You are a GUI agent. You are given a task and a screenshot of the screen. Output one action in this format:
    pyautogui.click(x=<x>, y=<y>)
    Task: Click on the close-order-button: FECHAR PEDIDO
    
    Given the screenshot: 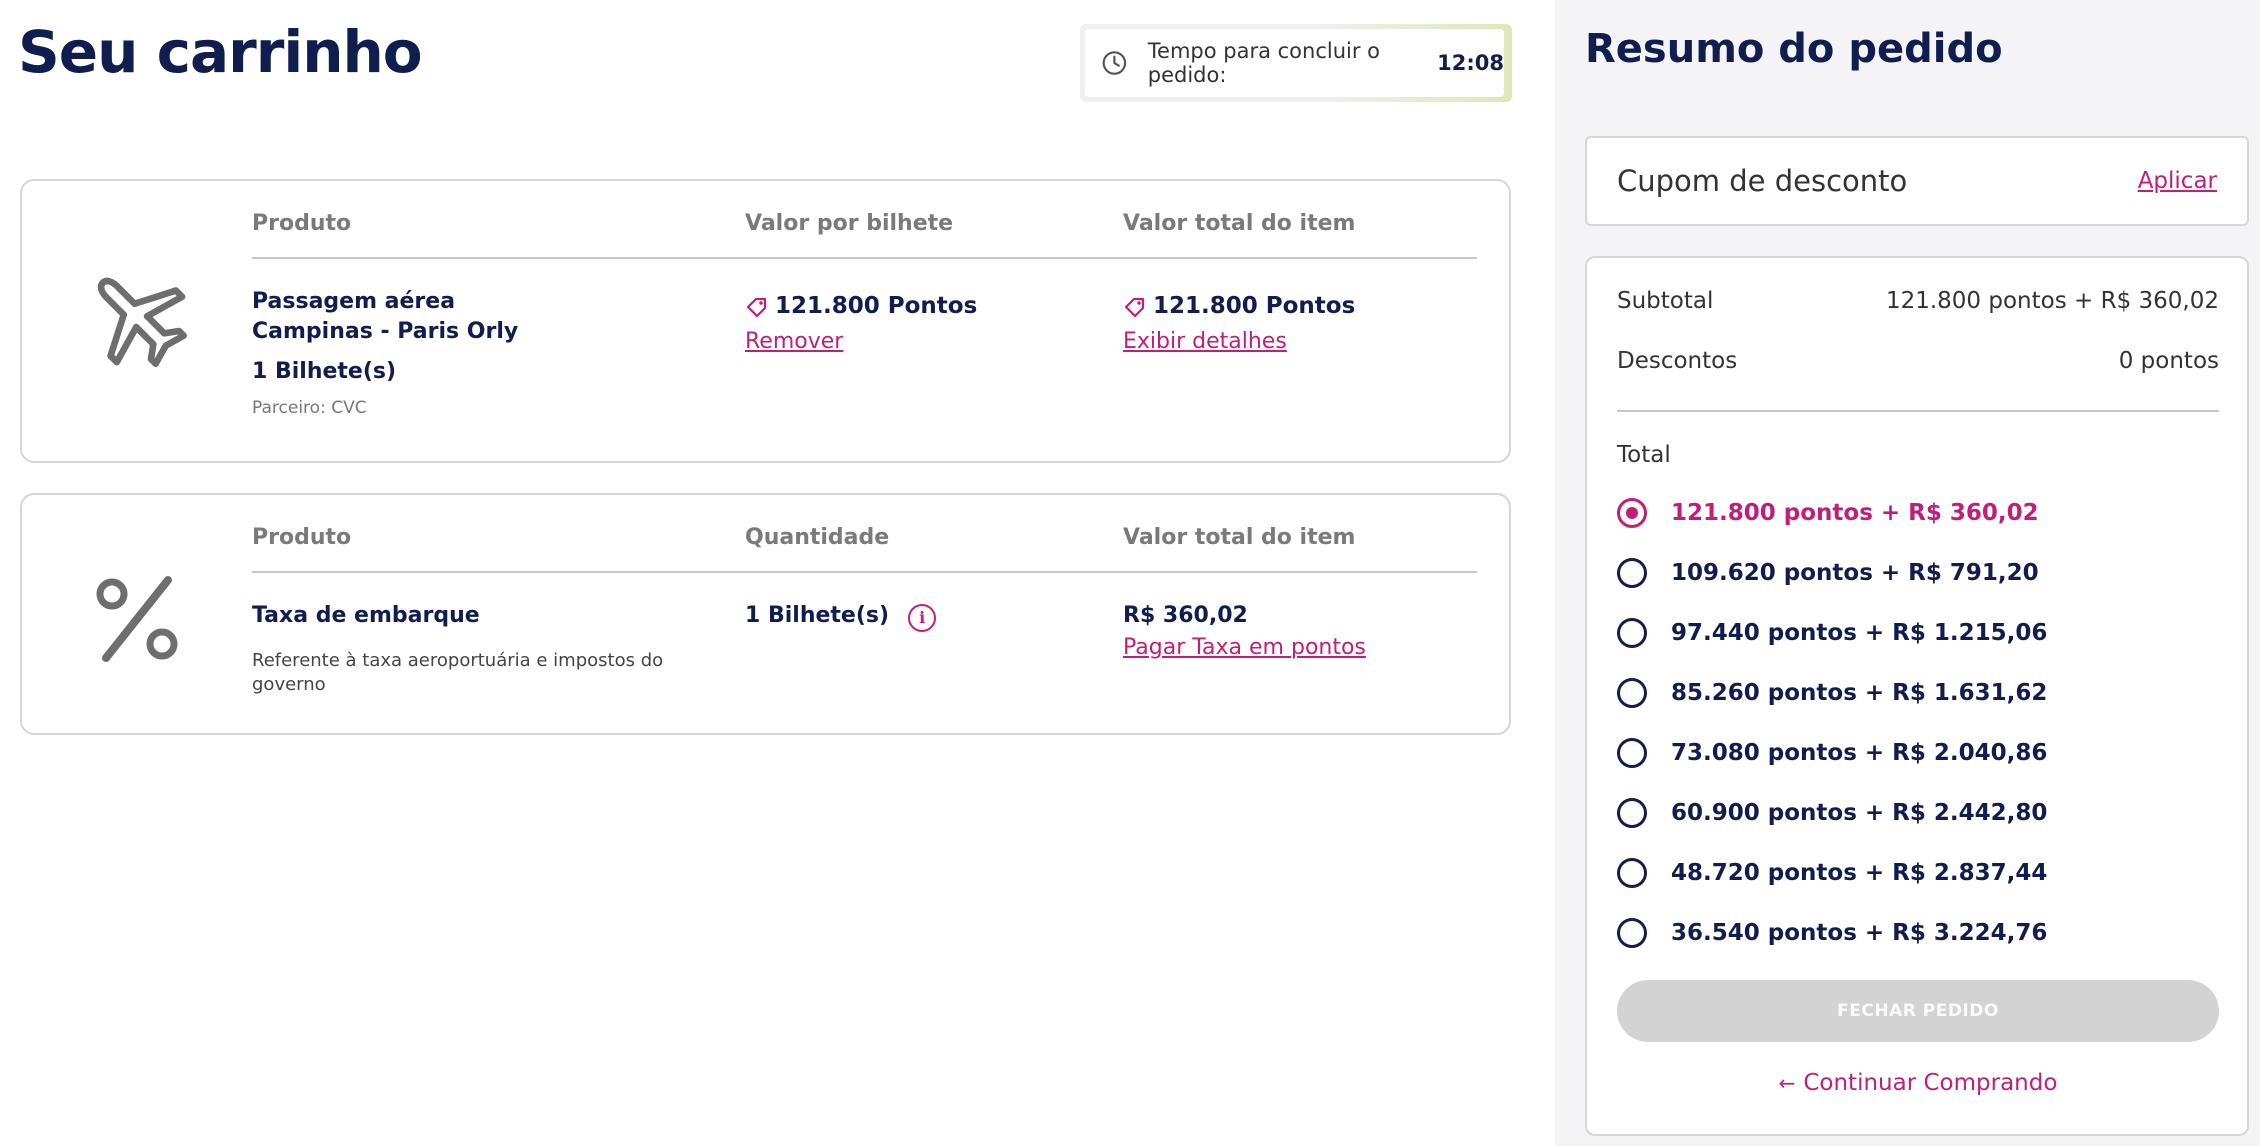 What is the action you would take?
    pyautogui.click(x=1918, y=1011)
    